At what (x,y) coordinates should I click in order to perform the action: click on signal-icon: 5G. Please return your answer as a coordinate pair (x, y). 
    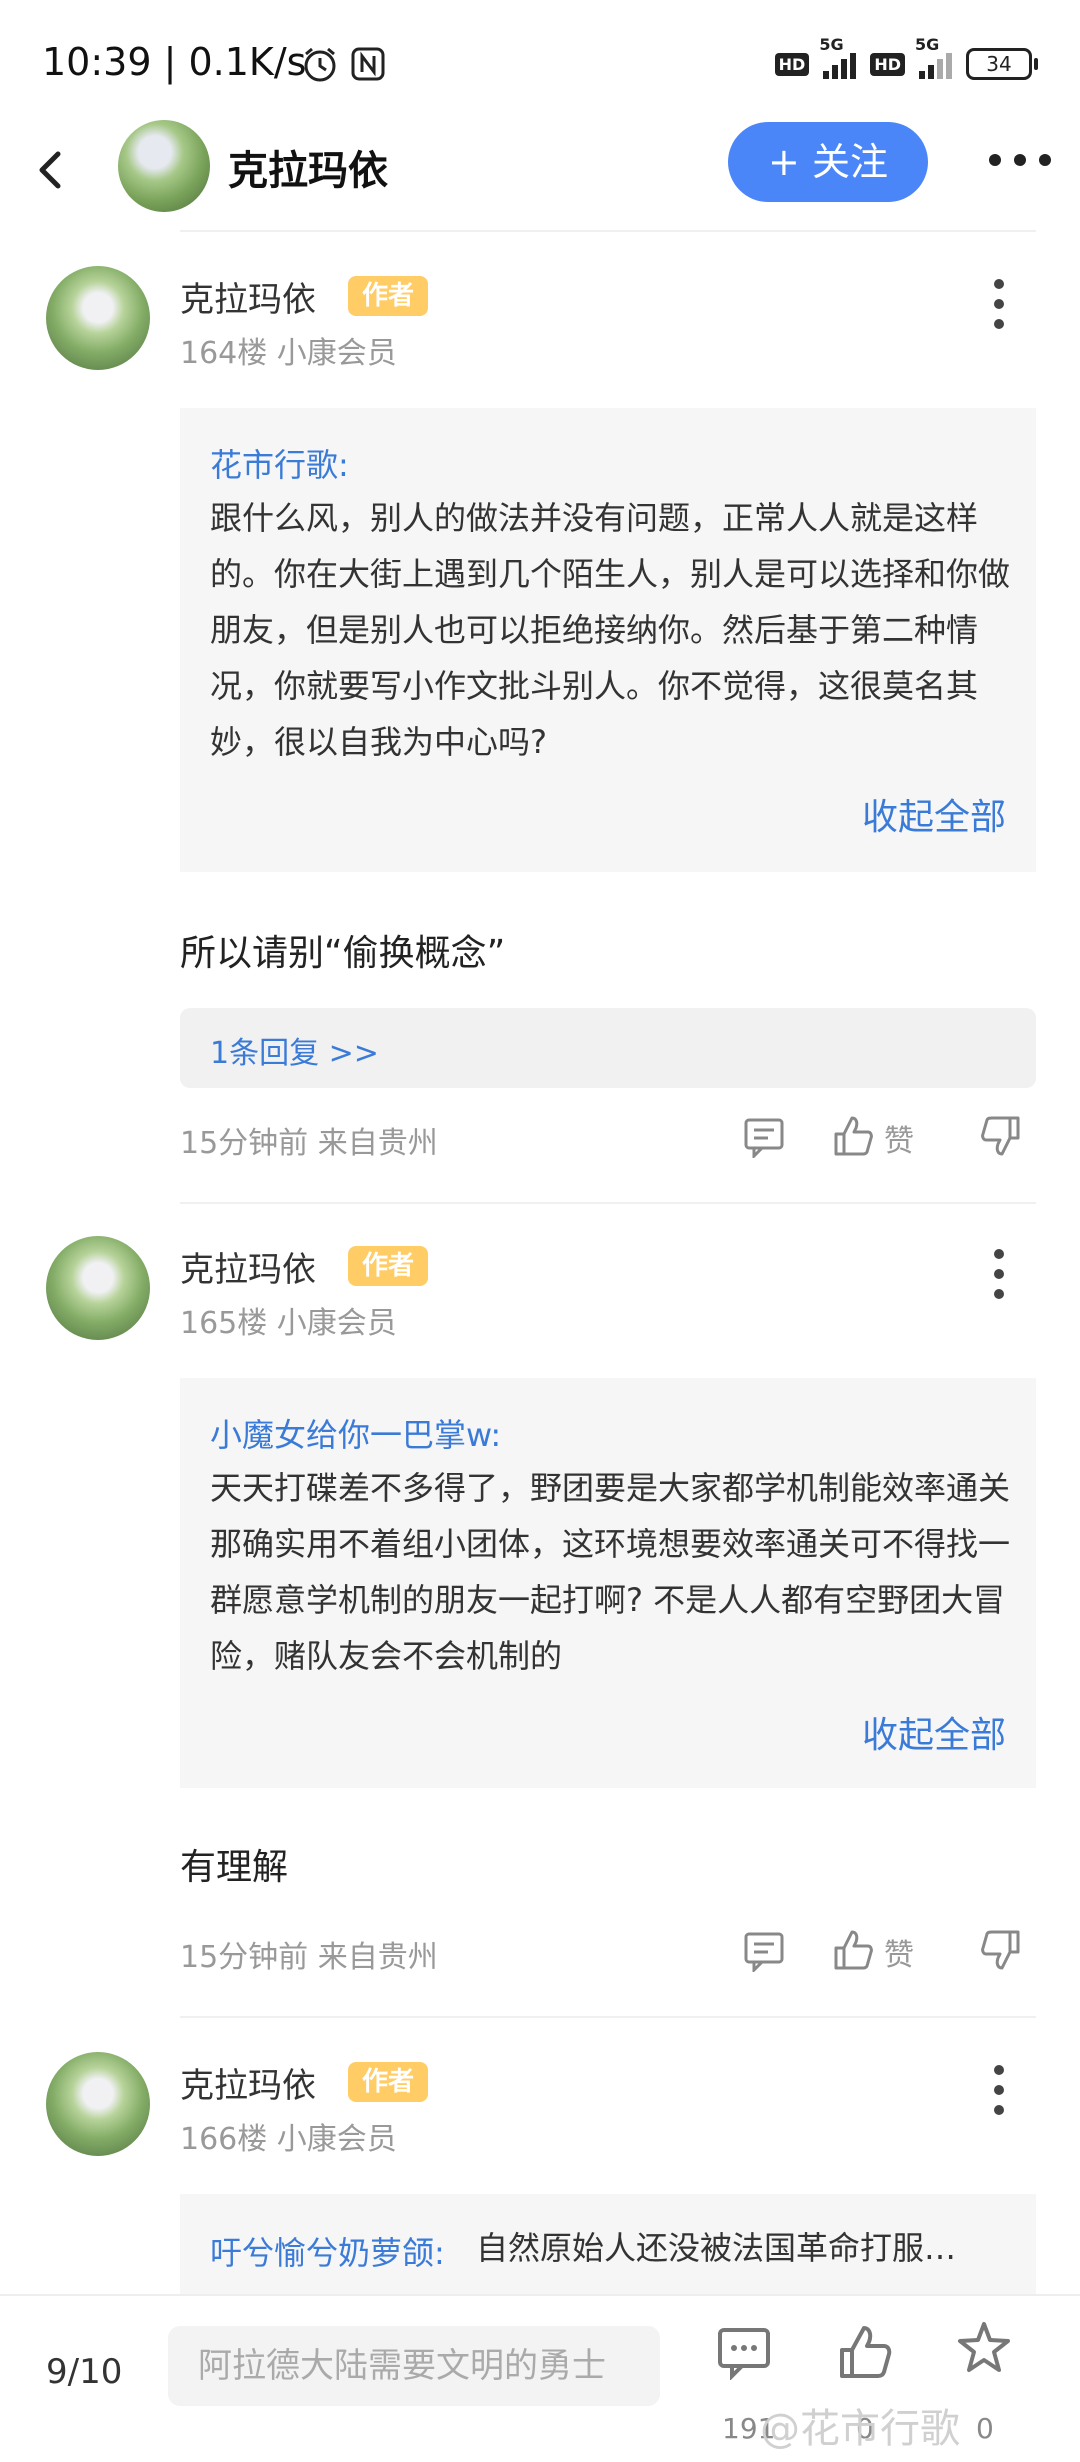
    Looking at the image, I should click on (838, 57).